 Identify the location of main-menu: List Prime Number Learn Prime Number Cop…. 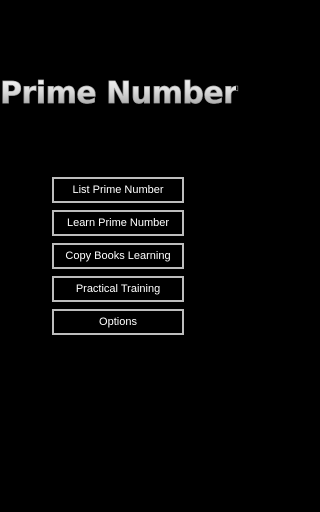
(118, 259).